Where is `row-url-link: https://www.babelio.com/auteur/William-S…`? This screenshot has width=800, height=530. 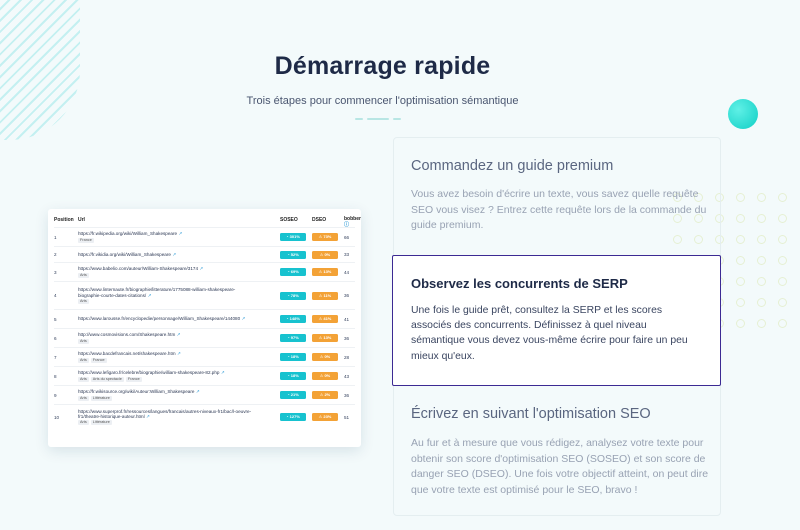 row-url-link: https://www.babelio.com/auteur/William-S… is located at coordinates (179, 268).